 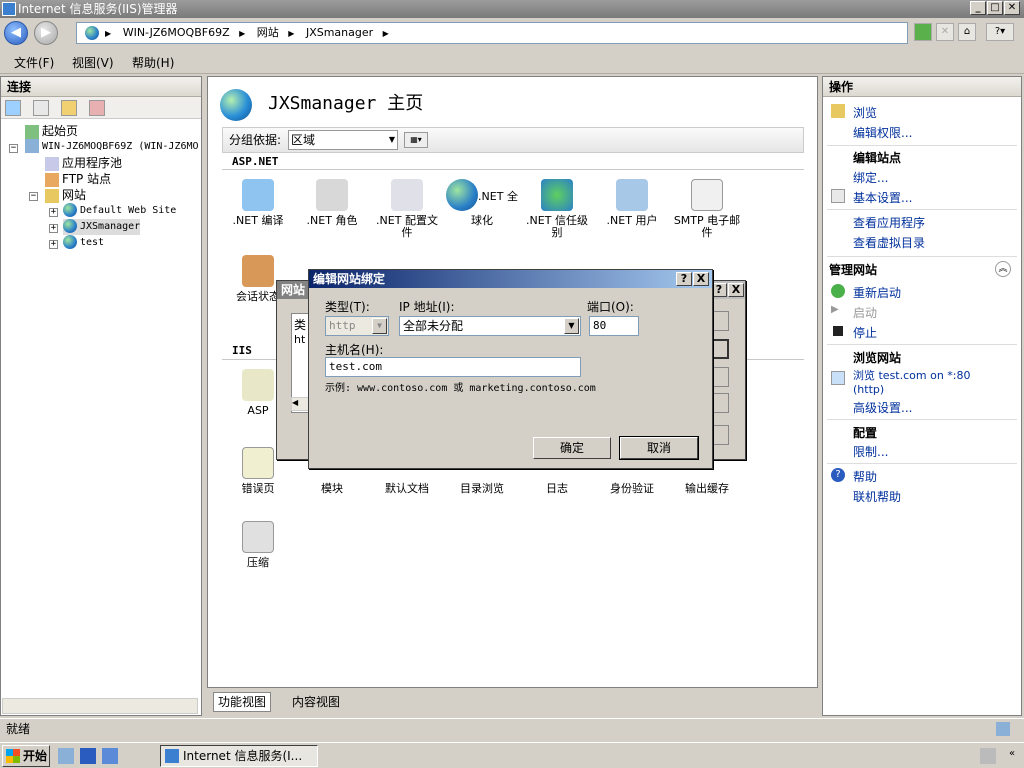 What do you see at coordinates (52, 179) in the screenshot?
I see `ftp-icon` at bounding box center [52, 179].